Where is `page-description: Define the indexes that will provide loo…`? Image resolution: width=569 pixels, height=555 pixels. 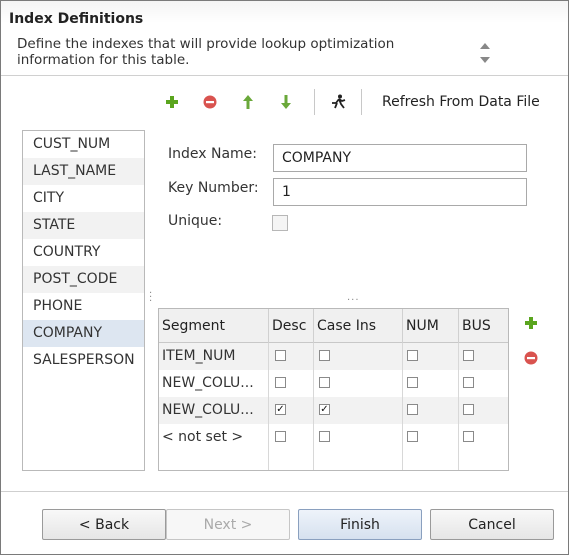 page-description: Define the indexes that will provide loo… is located at coordinates (206, 52).